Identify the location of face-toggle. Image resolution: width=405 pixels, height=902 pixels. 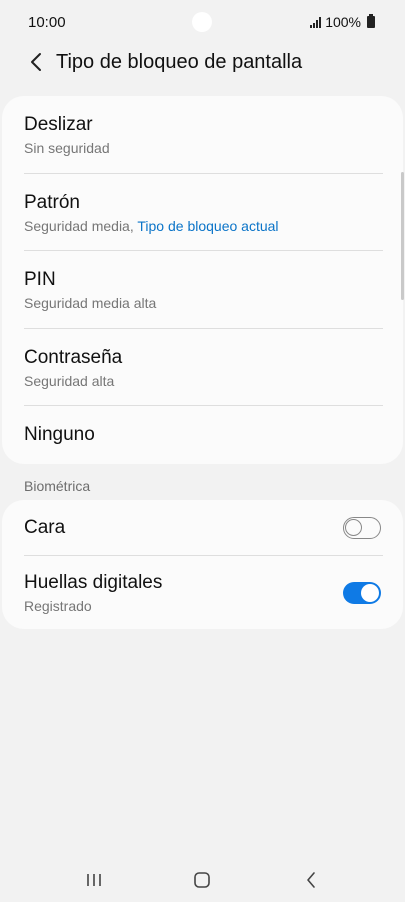
(362, 528).